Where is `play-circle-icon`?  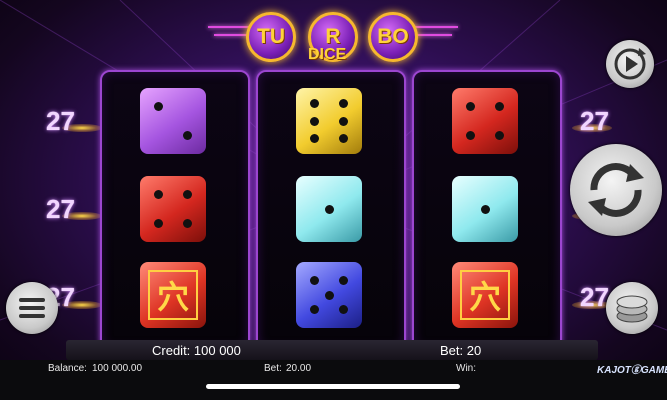
play-circle-icon is located at coordinates (630, 64).